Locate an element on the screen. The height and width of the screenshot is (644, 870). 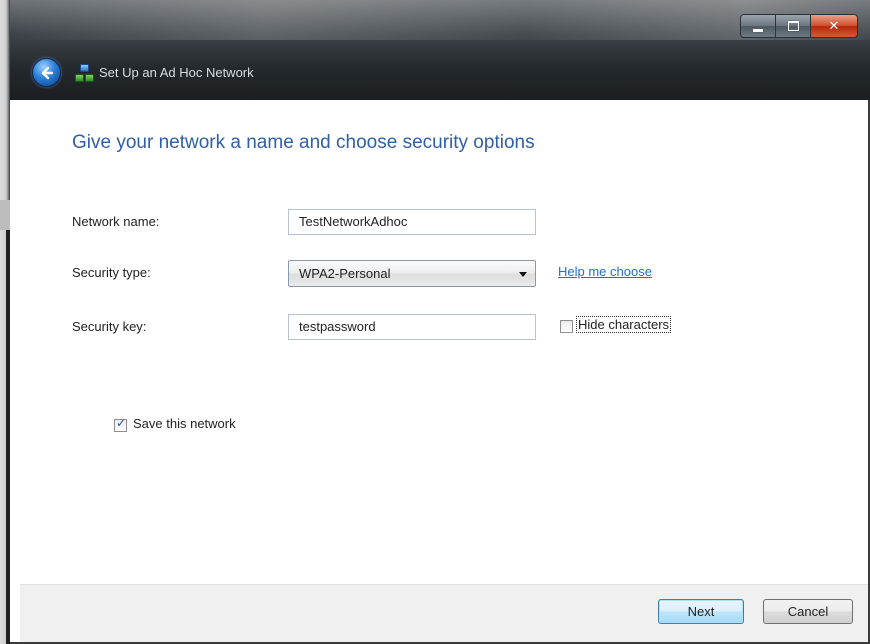
security-type-value: WPA2-Personal is located at coordinates (345, 273).